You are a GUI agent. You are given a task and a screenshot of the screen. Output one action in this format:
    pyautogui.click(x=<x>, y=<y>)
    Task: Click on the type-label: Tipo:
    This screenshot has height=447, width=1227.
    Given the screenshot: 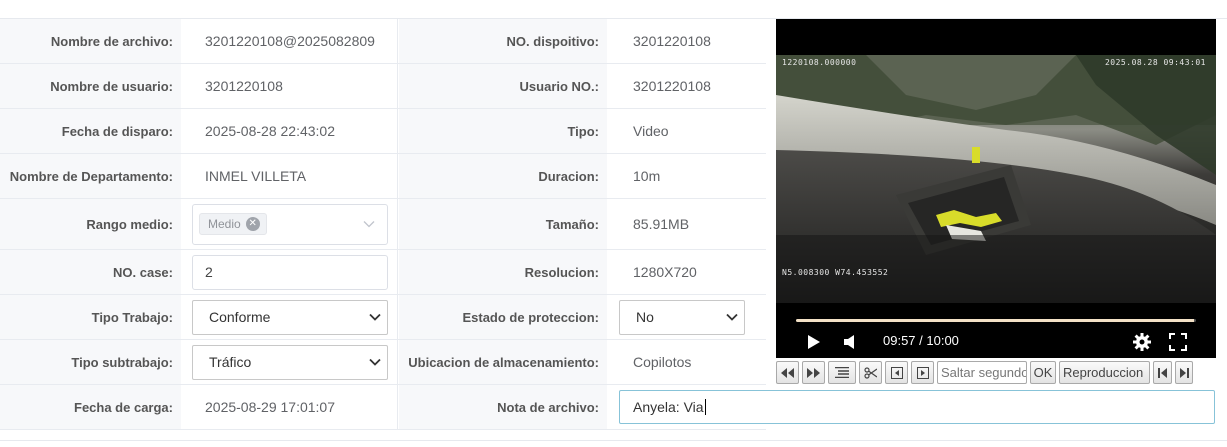 What is the action you would take?
    pyautogui.click(x=503, y=131)
    